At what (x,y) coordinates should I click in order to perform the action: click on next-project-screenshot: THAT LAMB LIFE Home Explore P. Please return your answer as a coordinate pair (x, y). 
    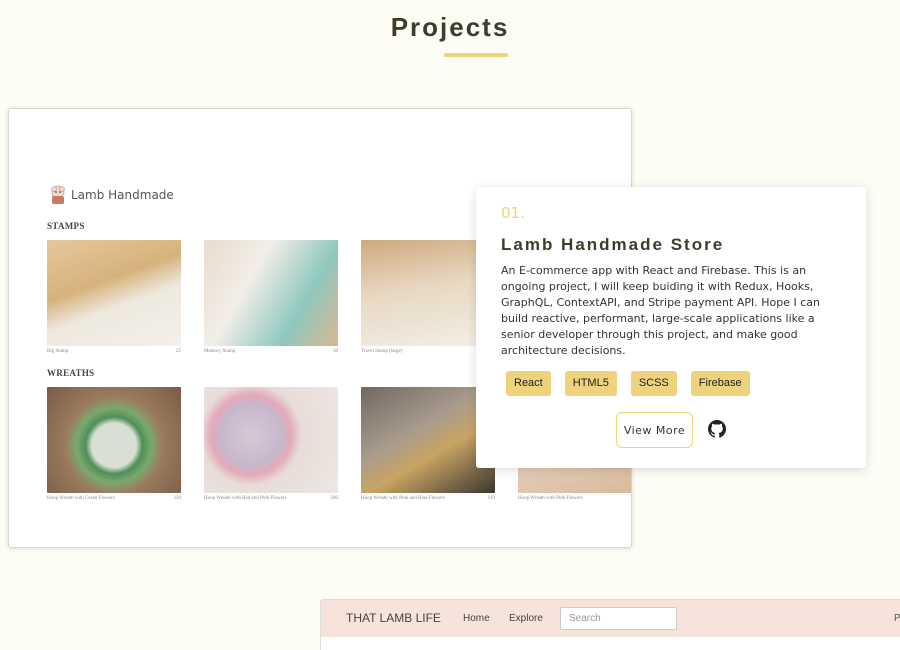
    Looking at the image, I should click on (610, 624).